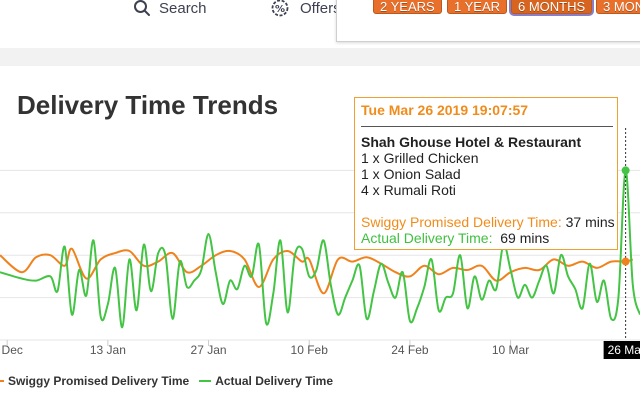 The width and height of the screenshot is (640, 400). What do you see at coordinates (427, 238) in the screenshot?
I see `tooltip-actual-label: Actual Delivery Time:` at bounding box center [427, 238].